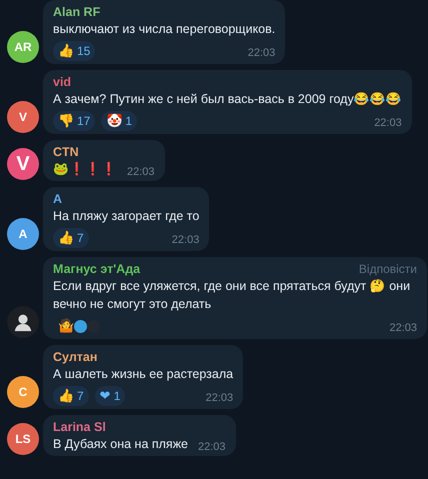 The width and height of the screenshot is (428, 479). I want to click on author-name: A, so click(57, 199).